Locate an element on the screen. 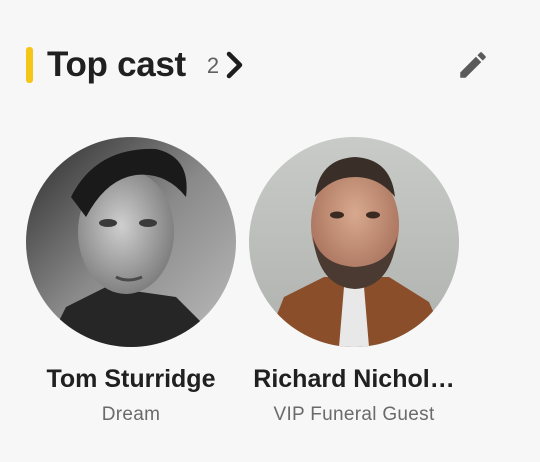  cast-role: VIP Funeral Guest is located at coordinates (354, 414).